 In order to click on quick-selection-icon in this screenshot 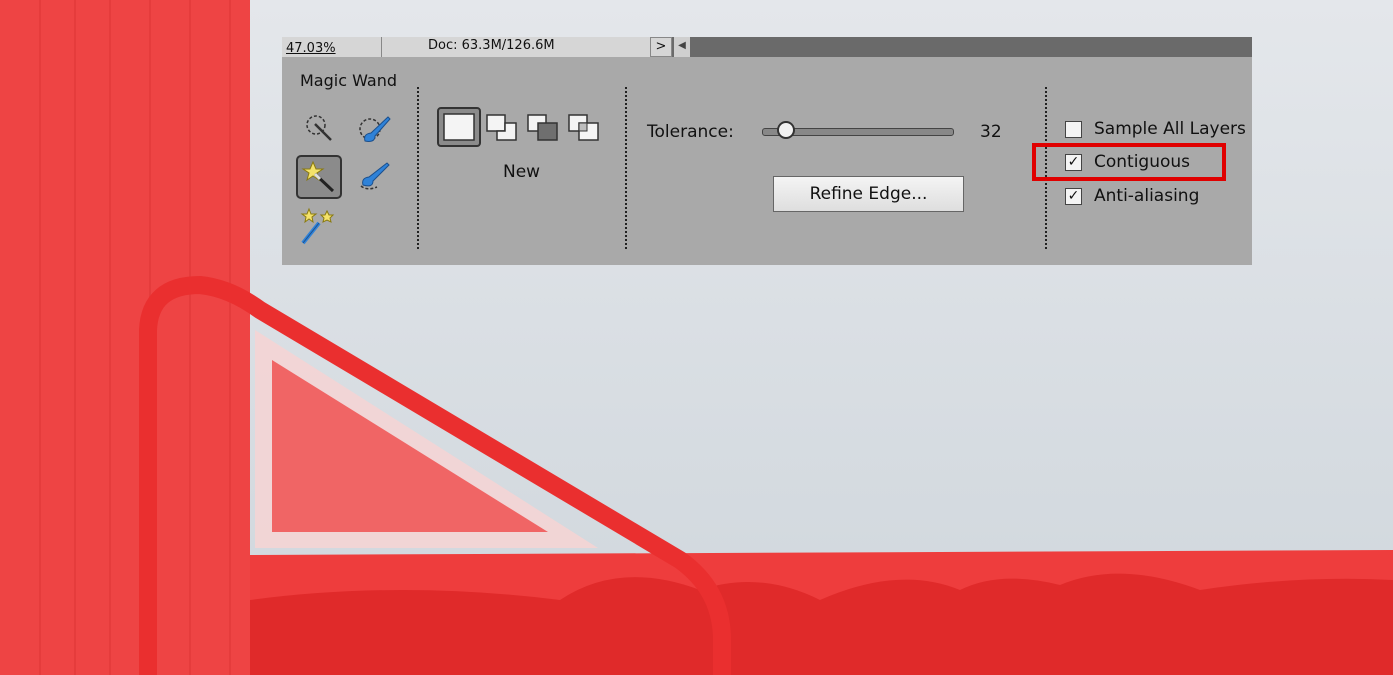, I will do `click(319, 128)`.